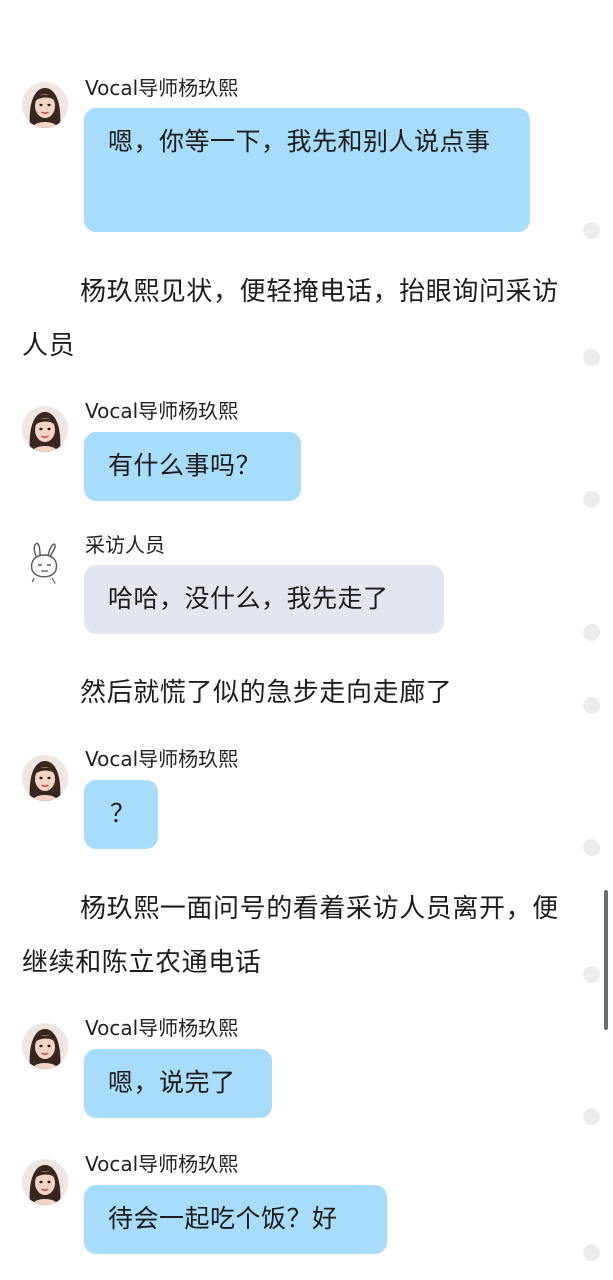 The height and width of the screenshot is (1280, 613). I want to click on message-bubble: 有什么事吗？, so click(192, 466).